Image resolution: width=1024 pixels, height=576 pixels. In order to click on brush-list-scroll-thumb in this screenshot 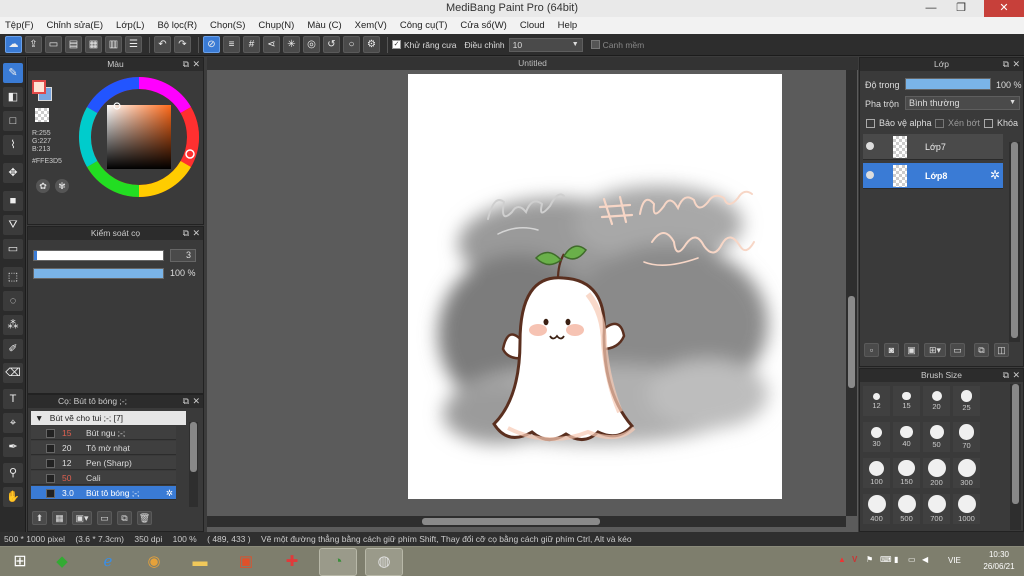, I will do `click(193, 447)`.